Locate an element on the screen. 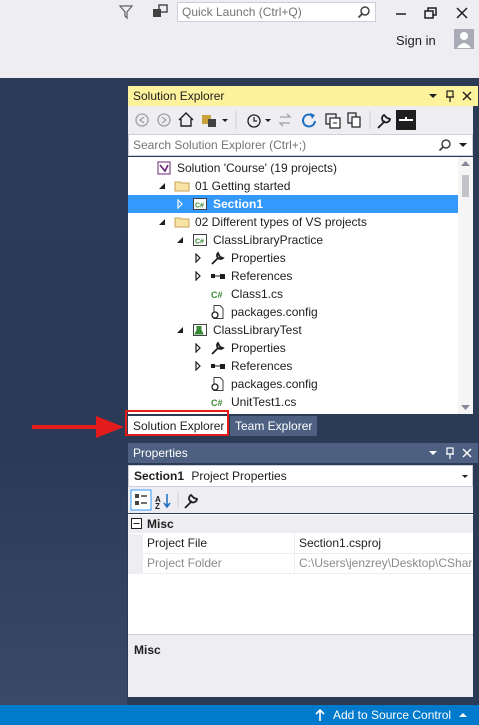 The height and width of the screenshot is (725, 479). tab-team-explorer: Team Explorer is located at coordinates (274, 426).